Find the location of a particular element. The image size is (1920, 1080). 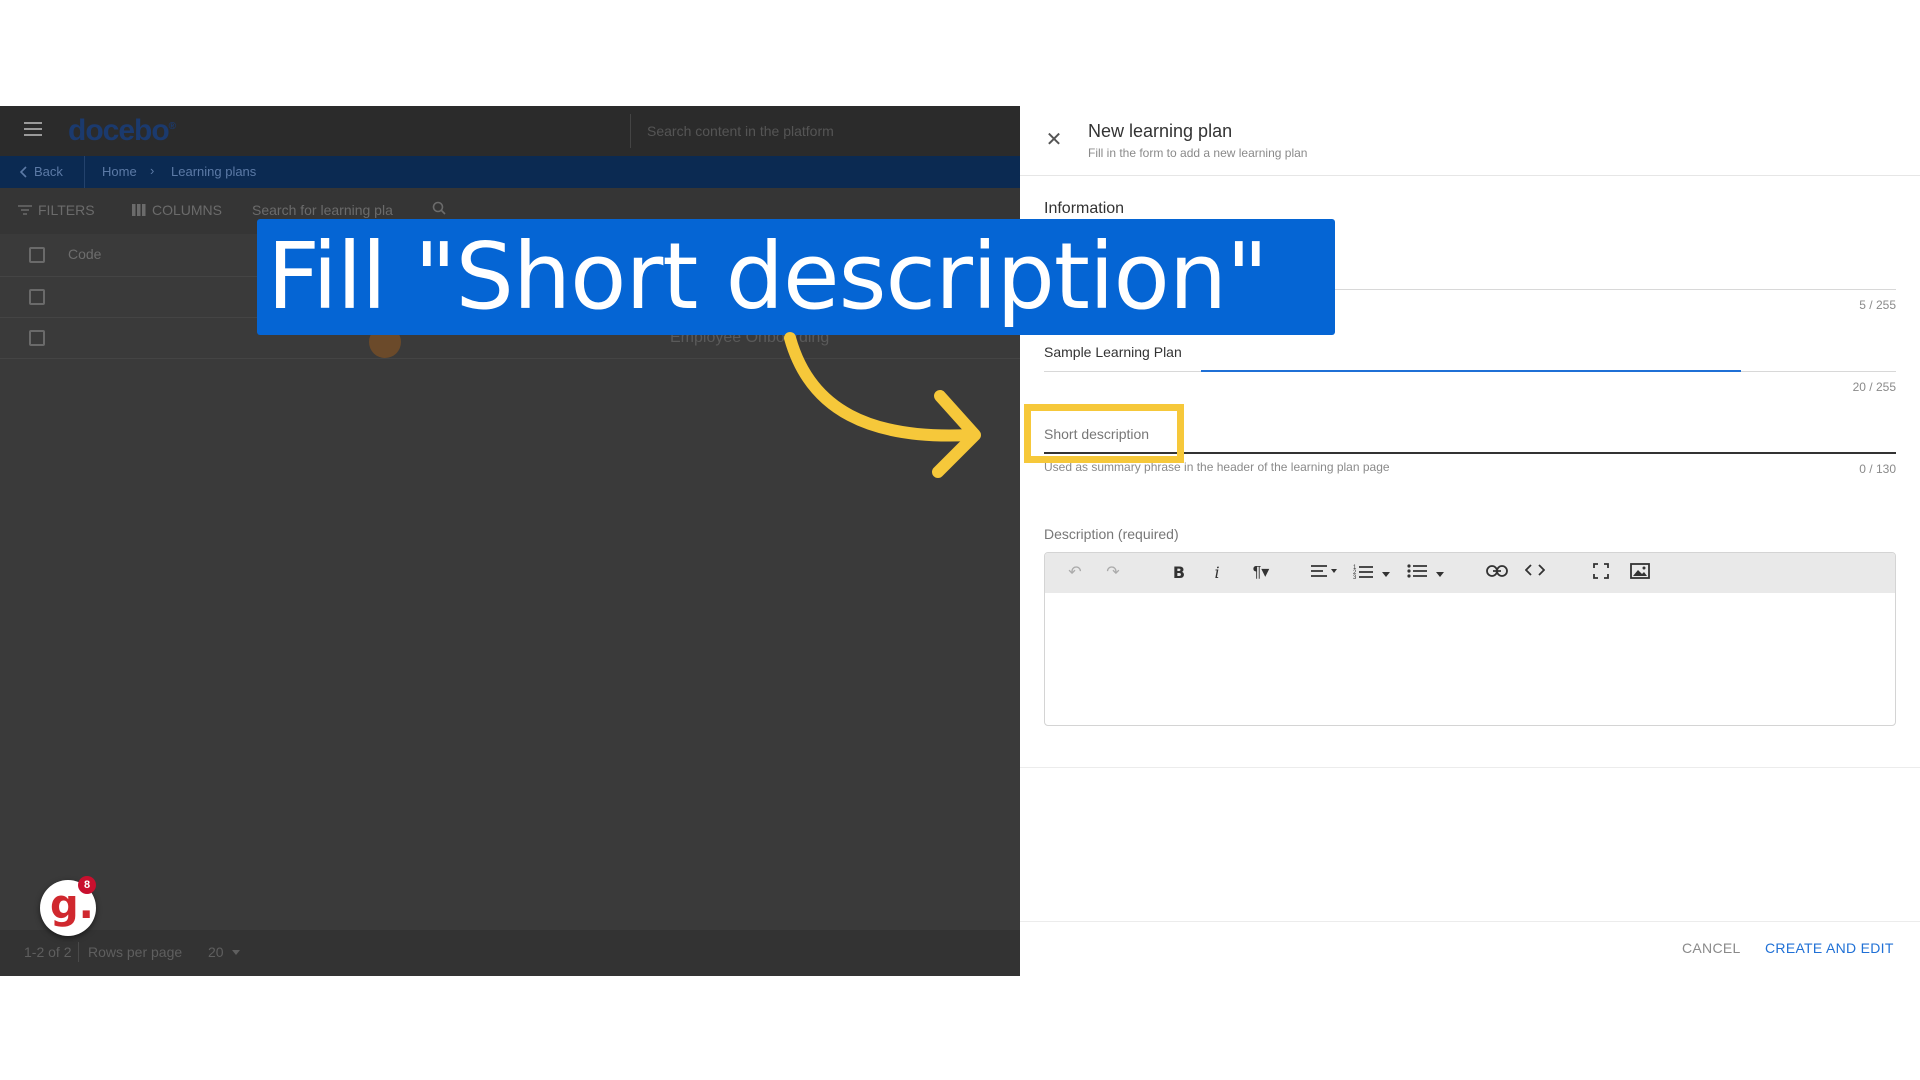

redo-icon: ↷ is located at coordinates (1113, 573).